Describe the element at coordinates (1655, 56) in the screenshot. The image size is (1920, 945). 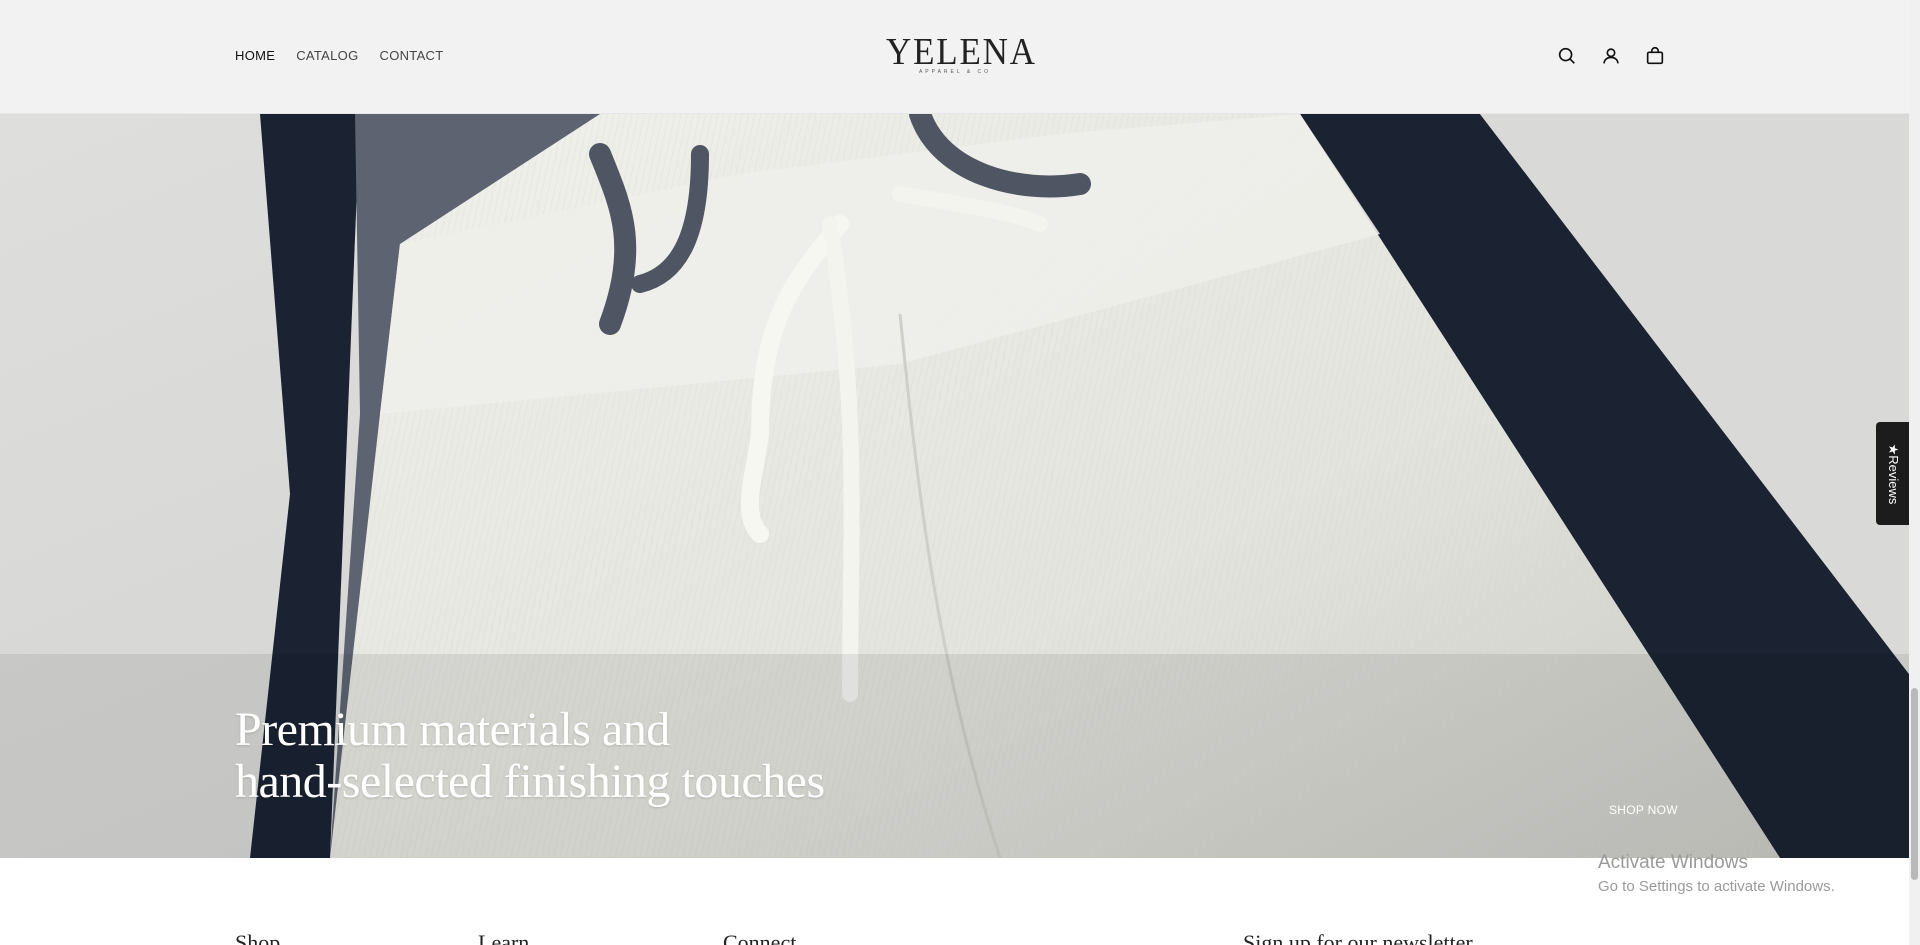
I see `cart-icon` at that location.